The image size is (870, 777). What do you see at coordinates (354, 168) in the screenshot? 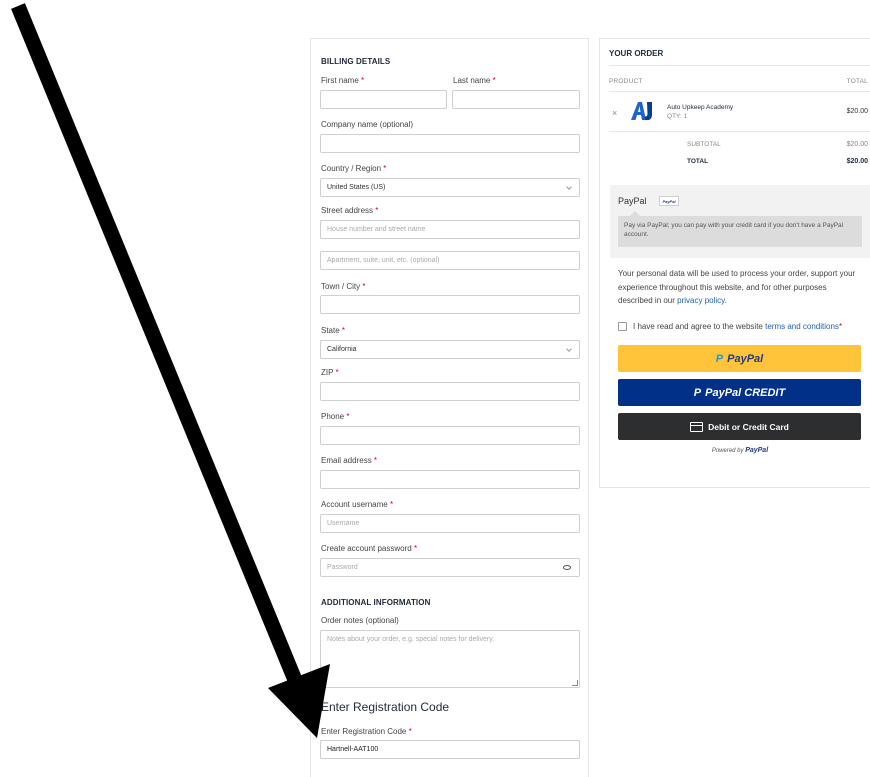
I see `country-label: Country / Region *` at bounding box center [354, 168].